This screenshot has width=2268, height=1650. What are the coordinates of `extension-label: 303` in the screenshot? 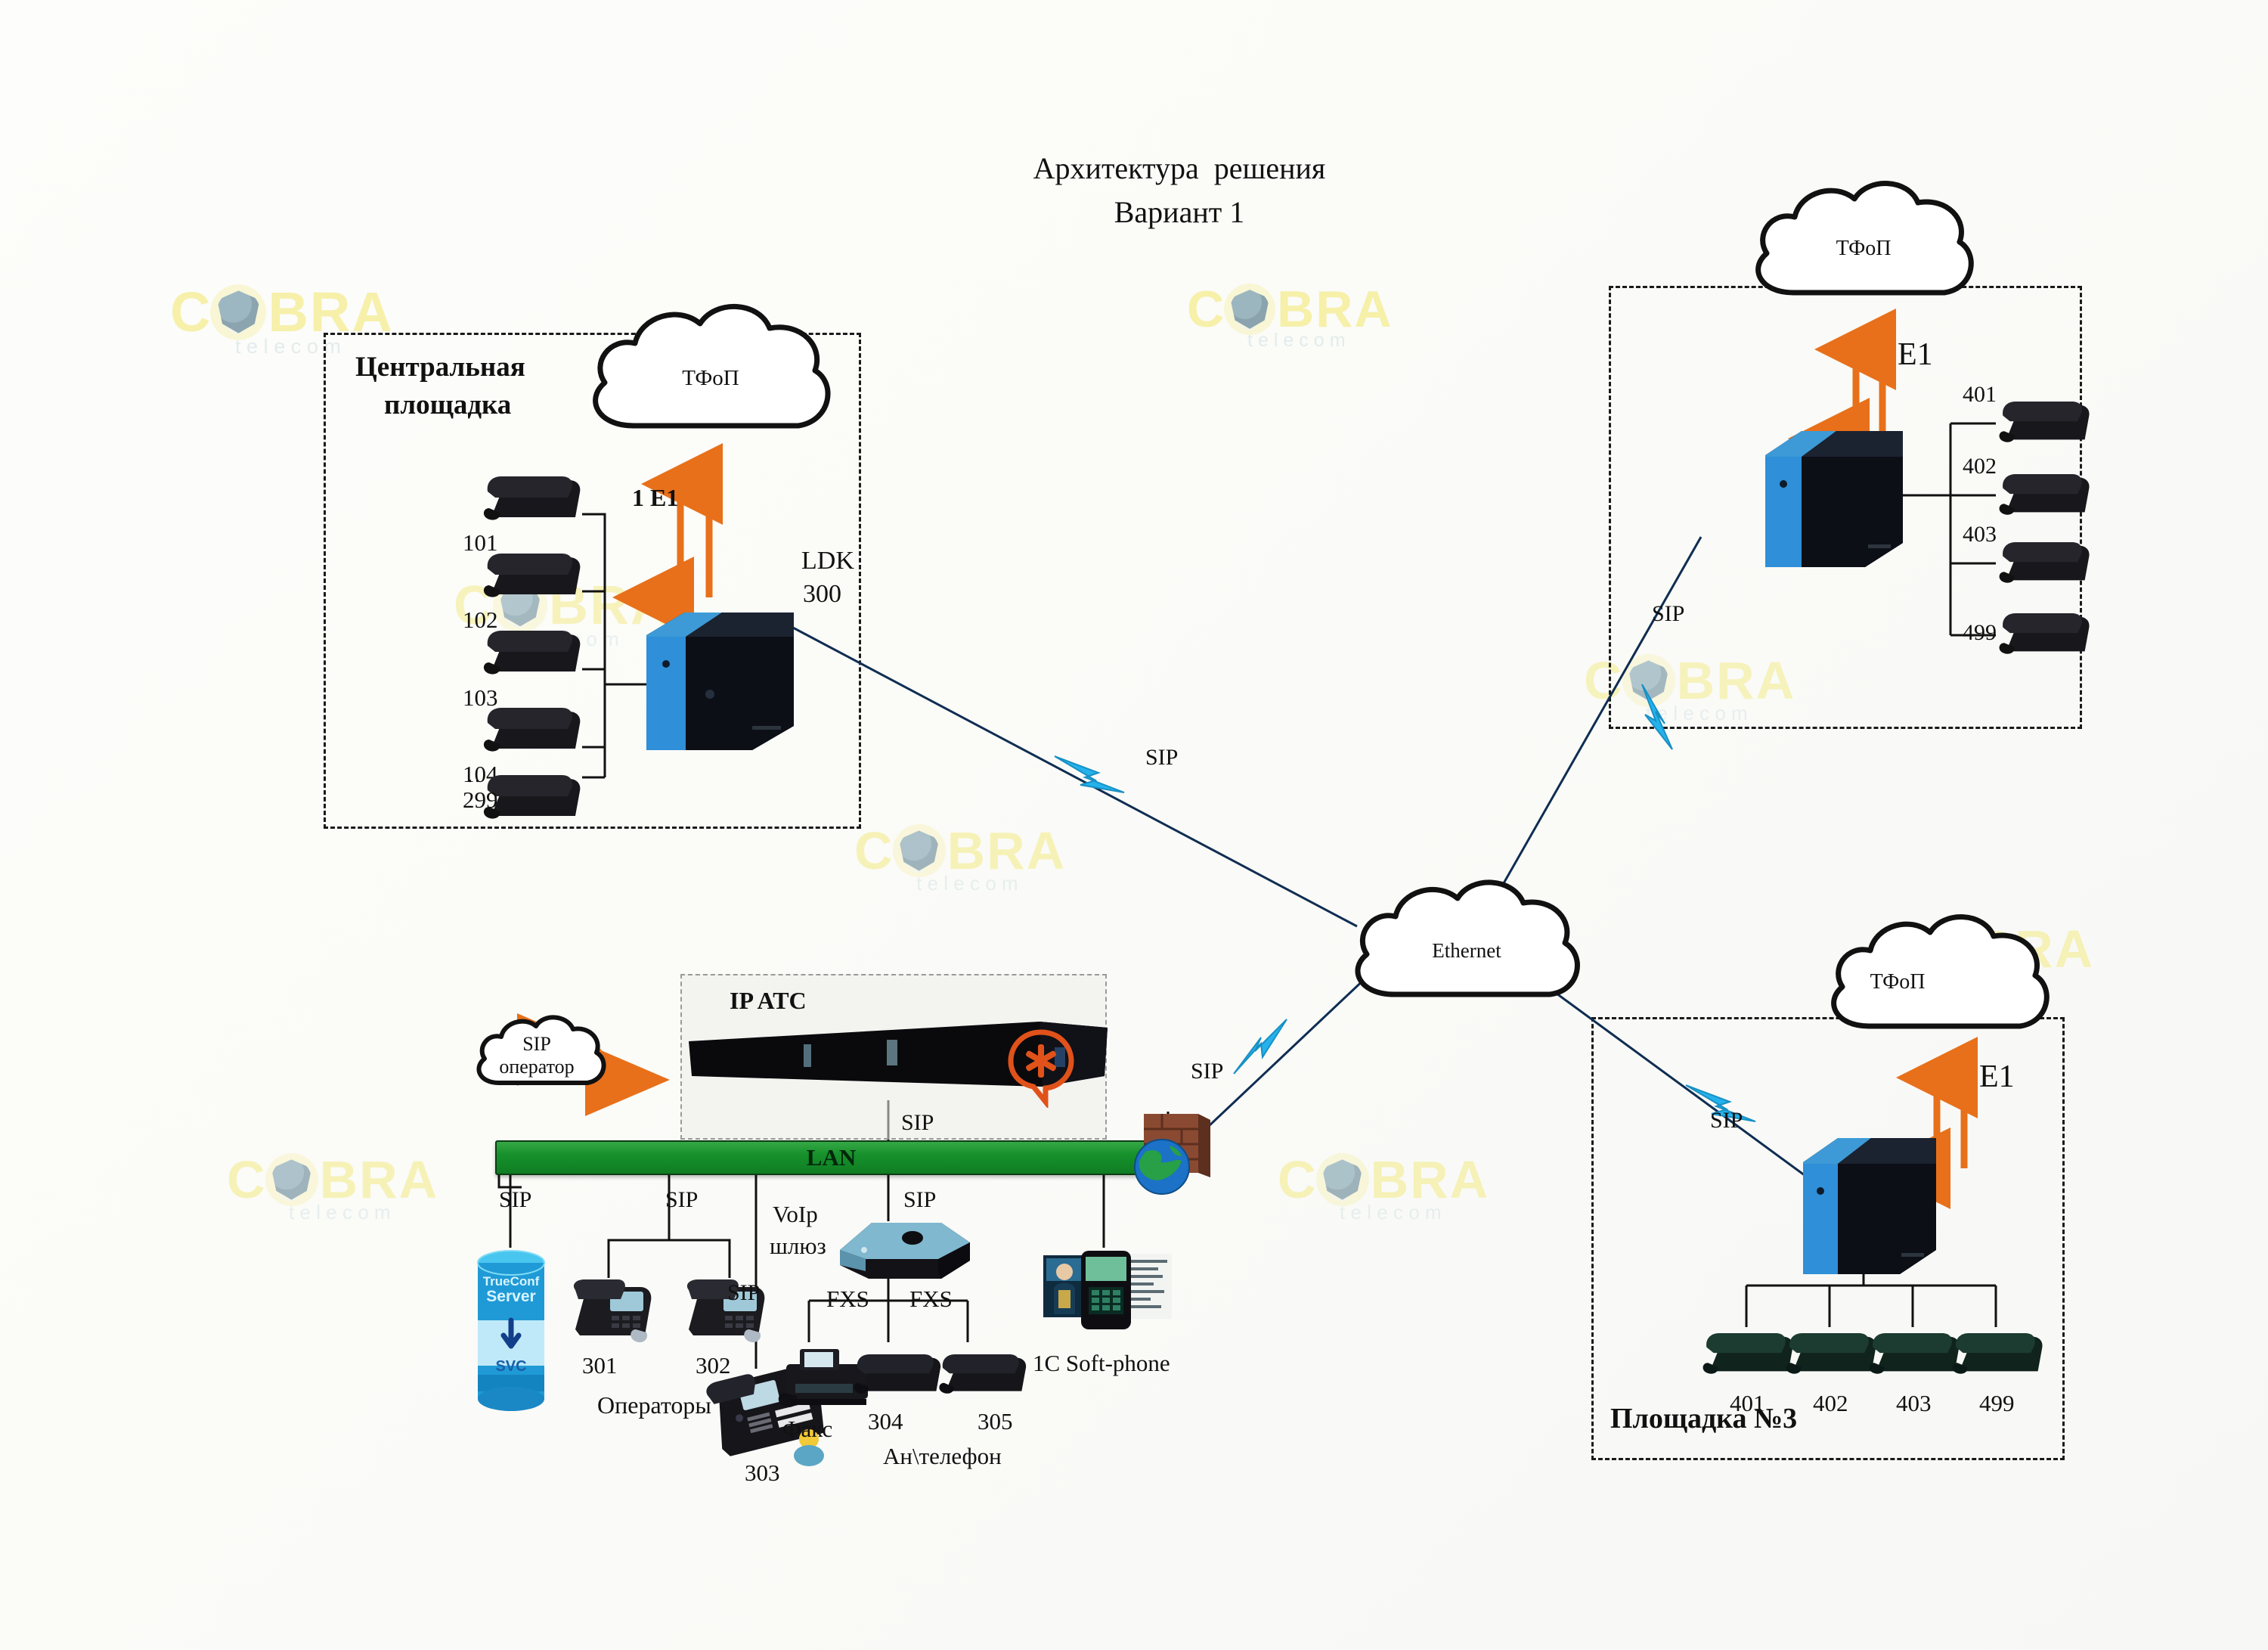 It's located at (762, 1473).